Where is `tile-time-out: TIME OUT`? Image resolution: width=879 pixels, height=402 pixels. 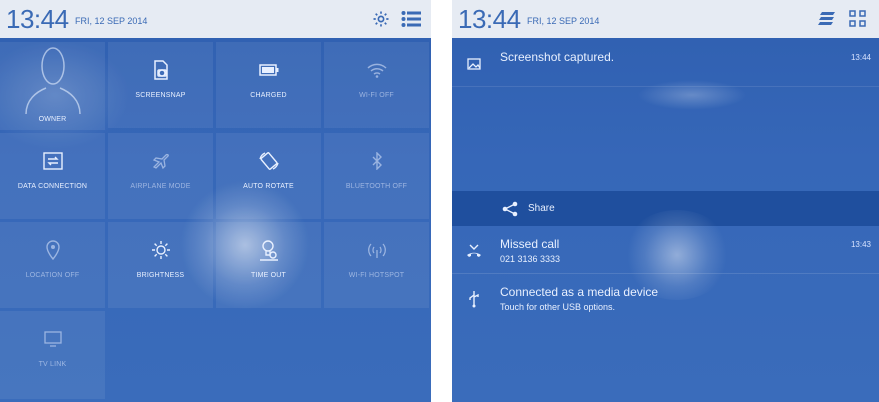 tile-time-out: TIME OUT is located at coordinates (268, 265).